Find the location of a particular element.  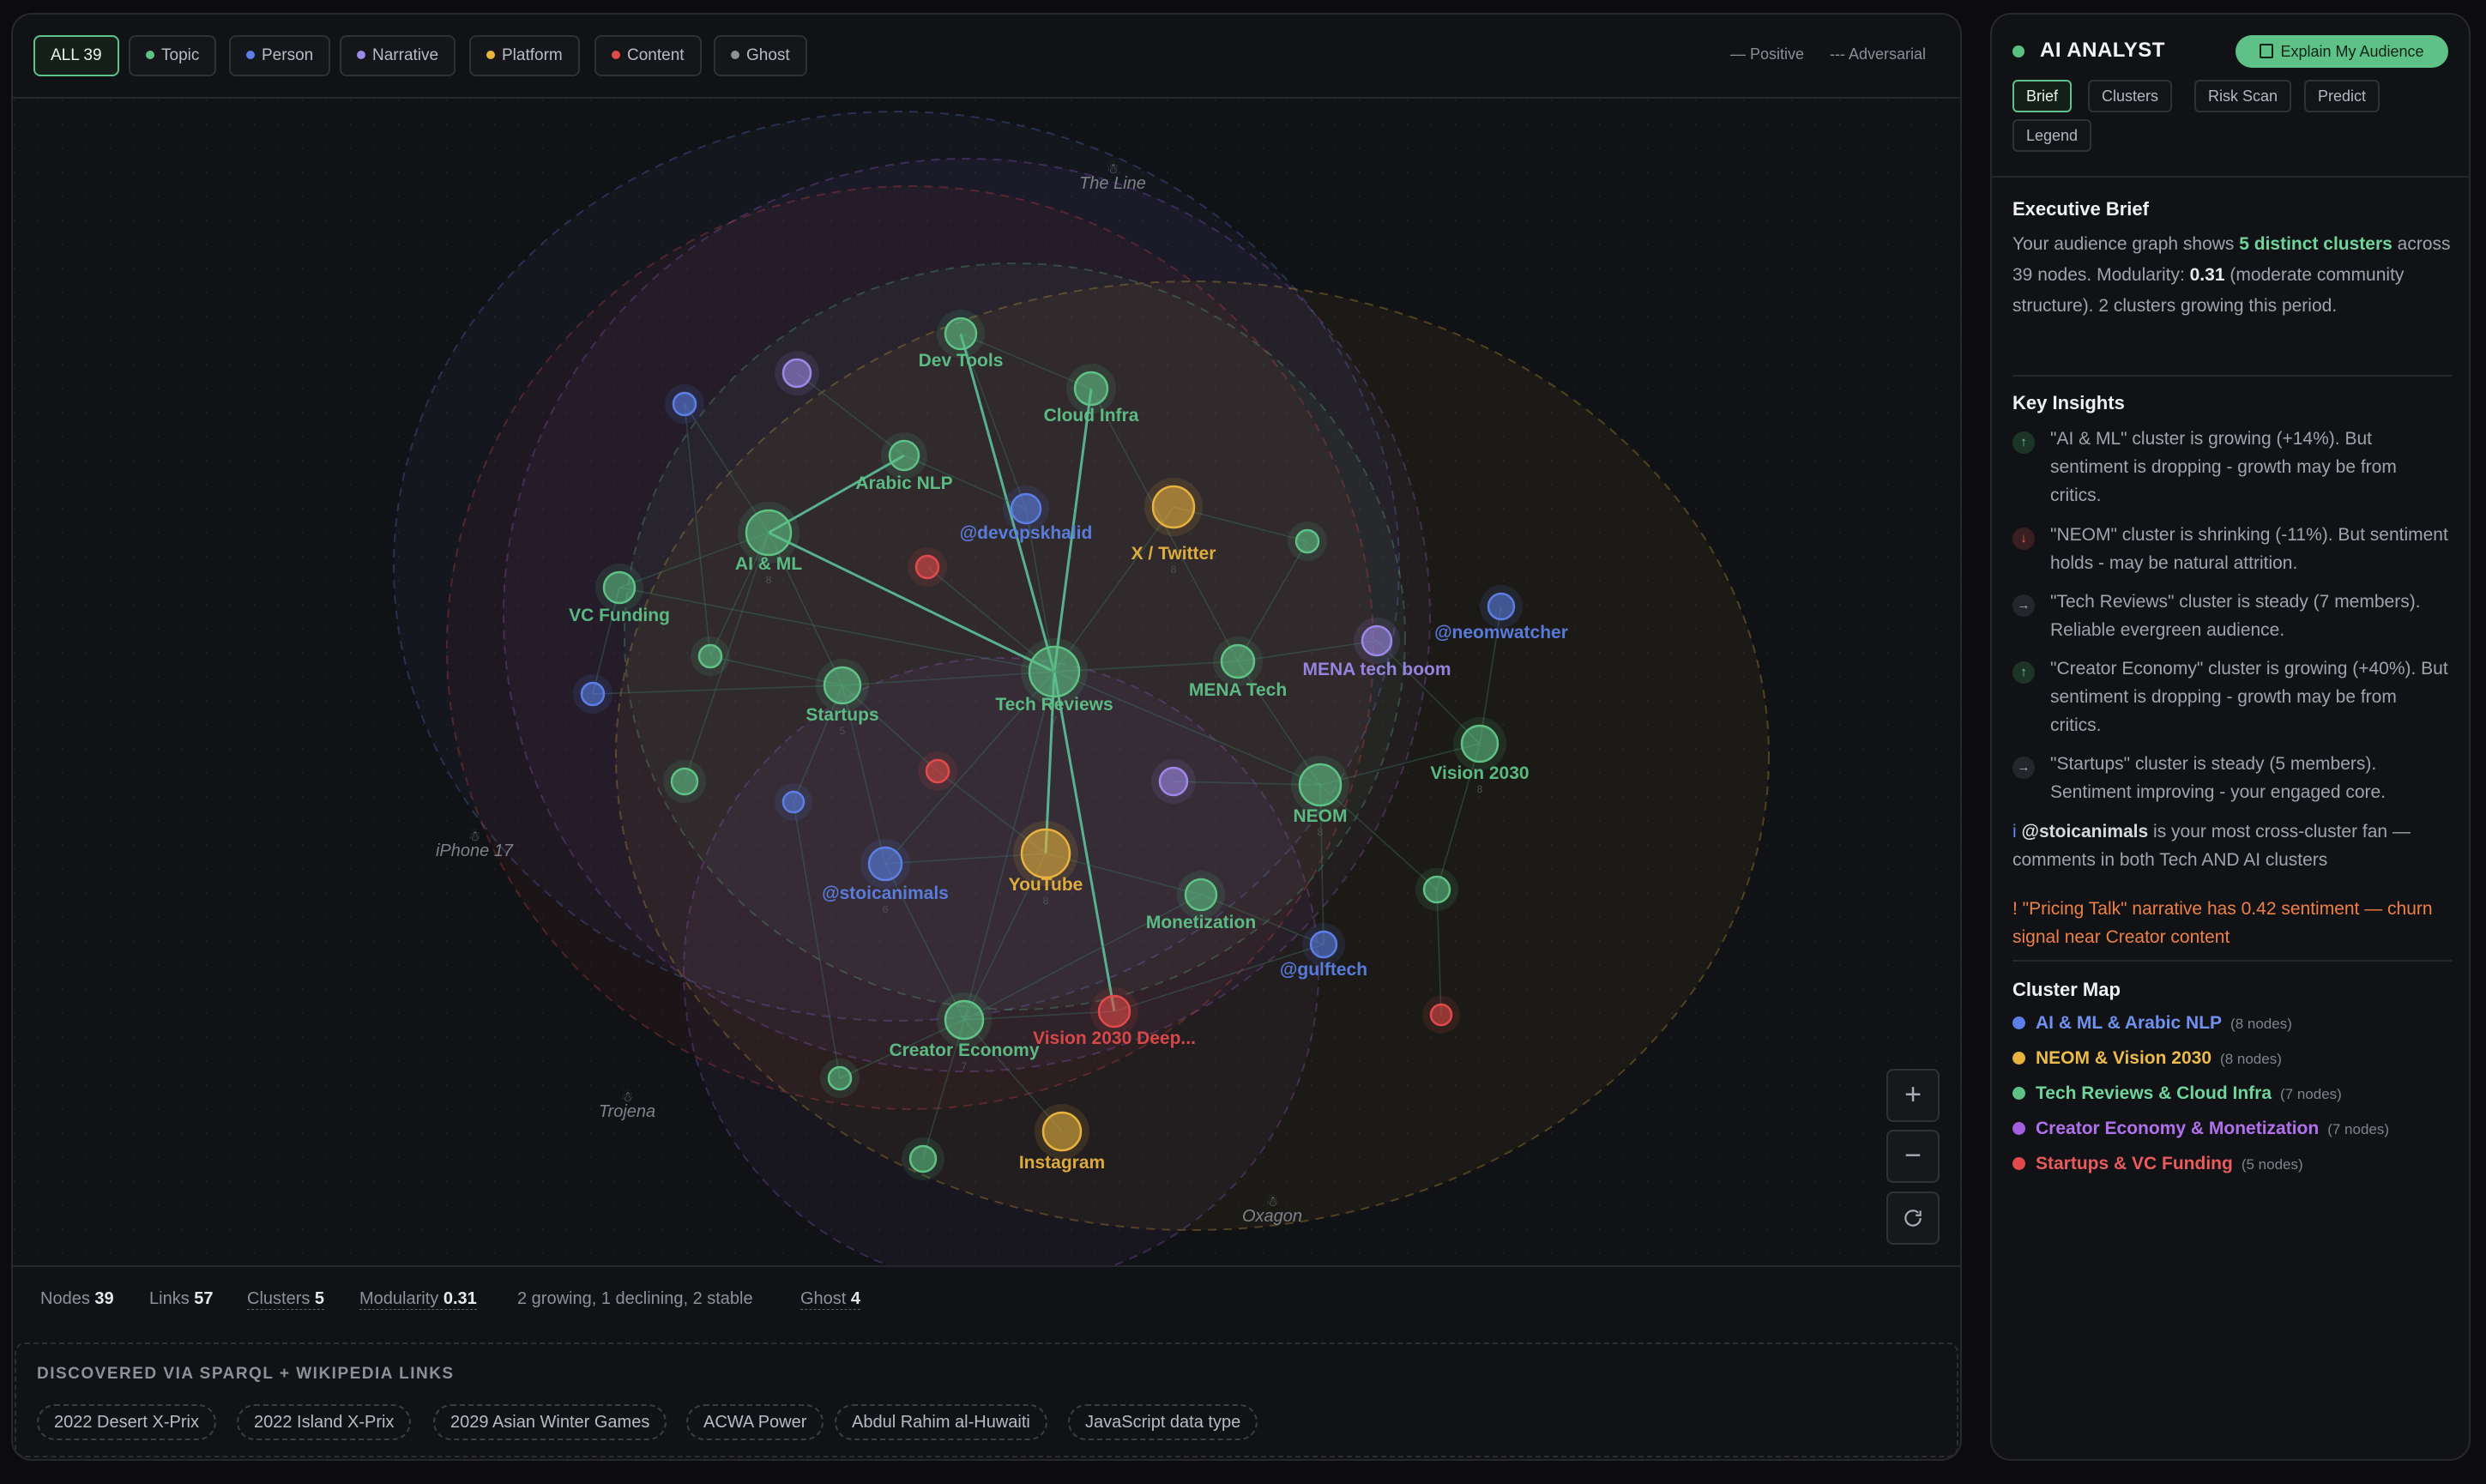

node-label: Creator Economy is located at coordinates (964, 1050).